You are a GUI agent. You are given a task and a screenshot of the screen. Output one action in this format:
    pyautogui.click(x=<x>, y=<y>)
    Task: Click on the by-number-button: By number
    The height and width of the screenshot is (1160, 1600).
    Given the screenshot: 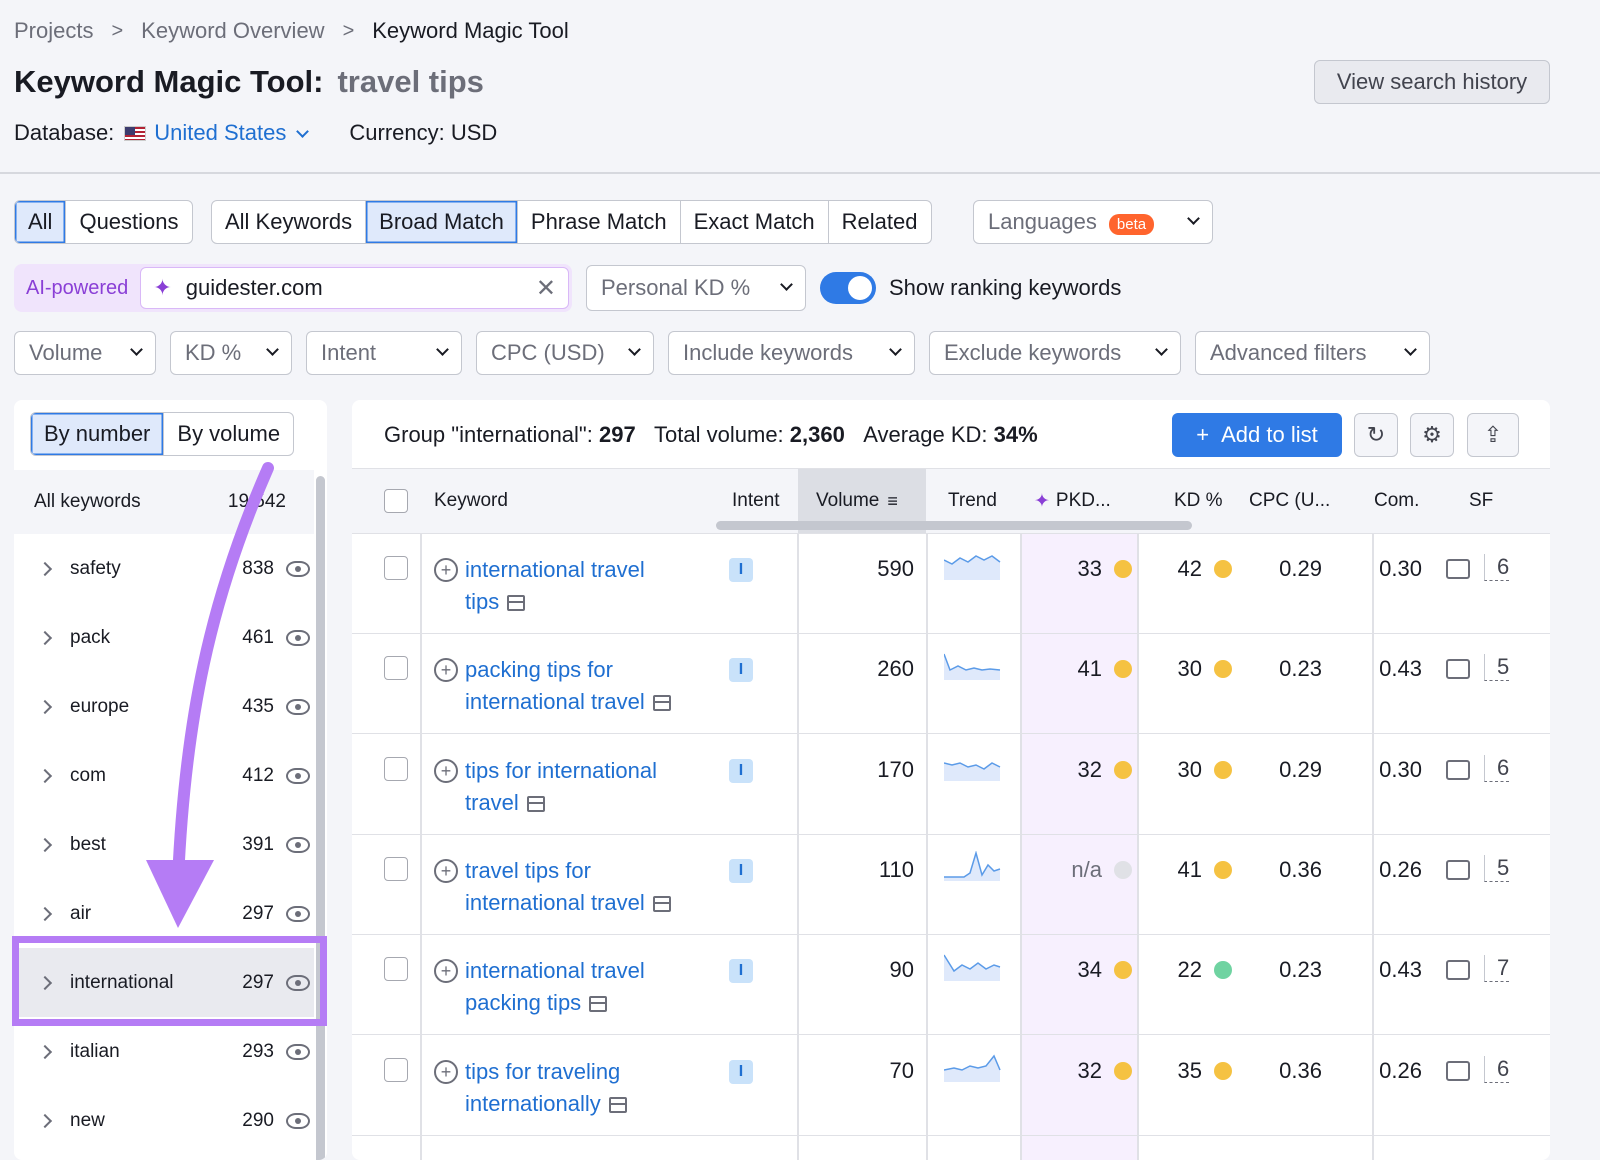 What is the action you would take?
    pyautogui.click(x=98, y=434)
    